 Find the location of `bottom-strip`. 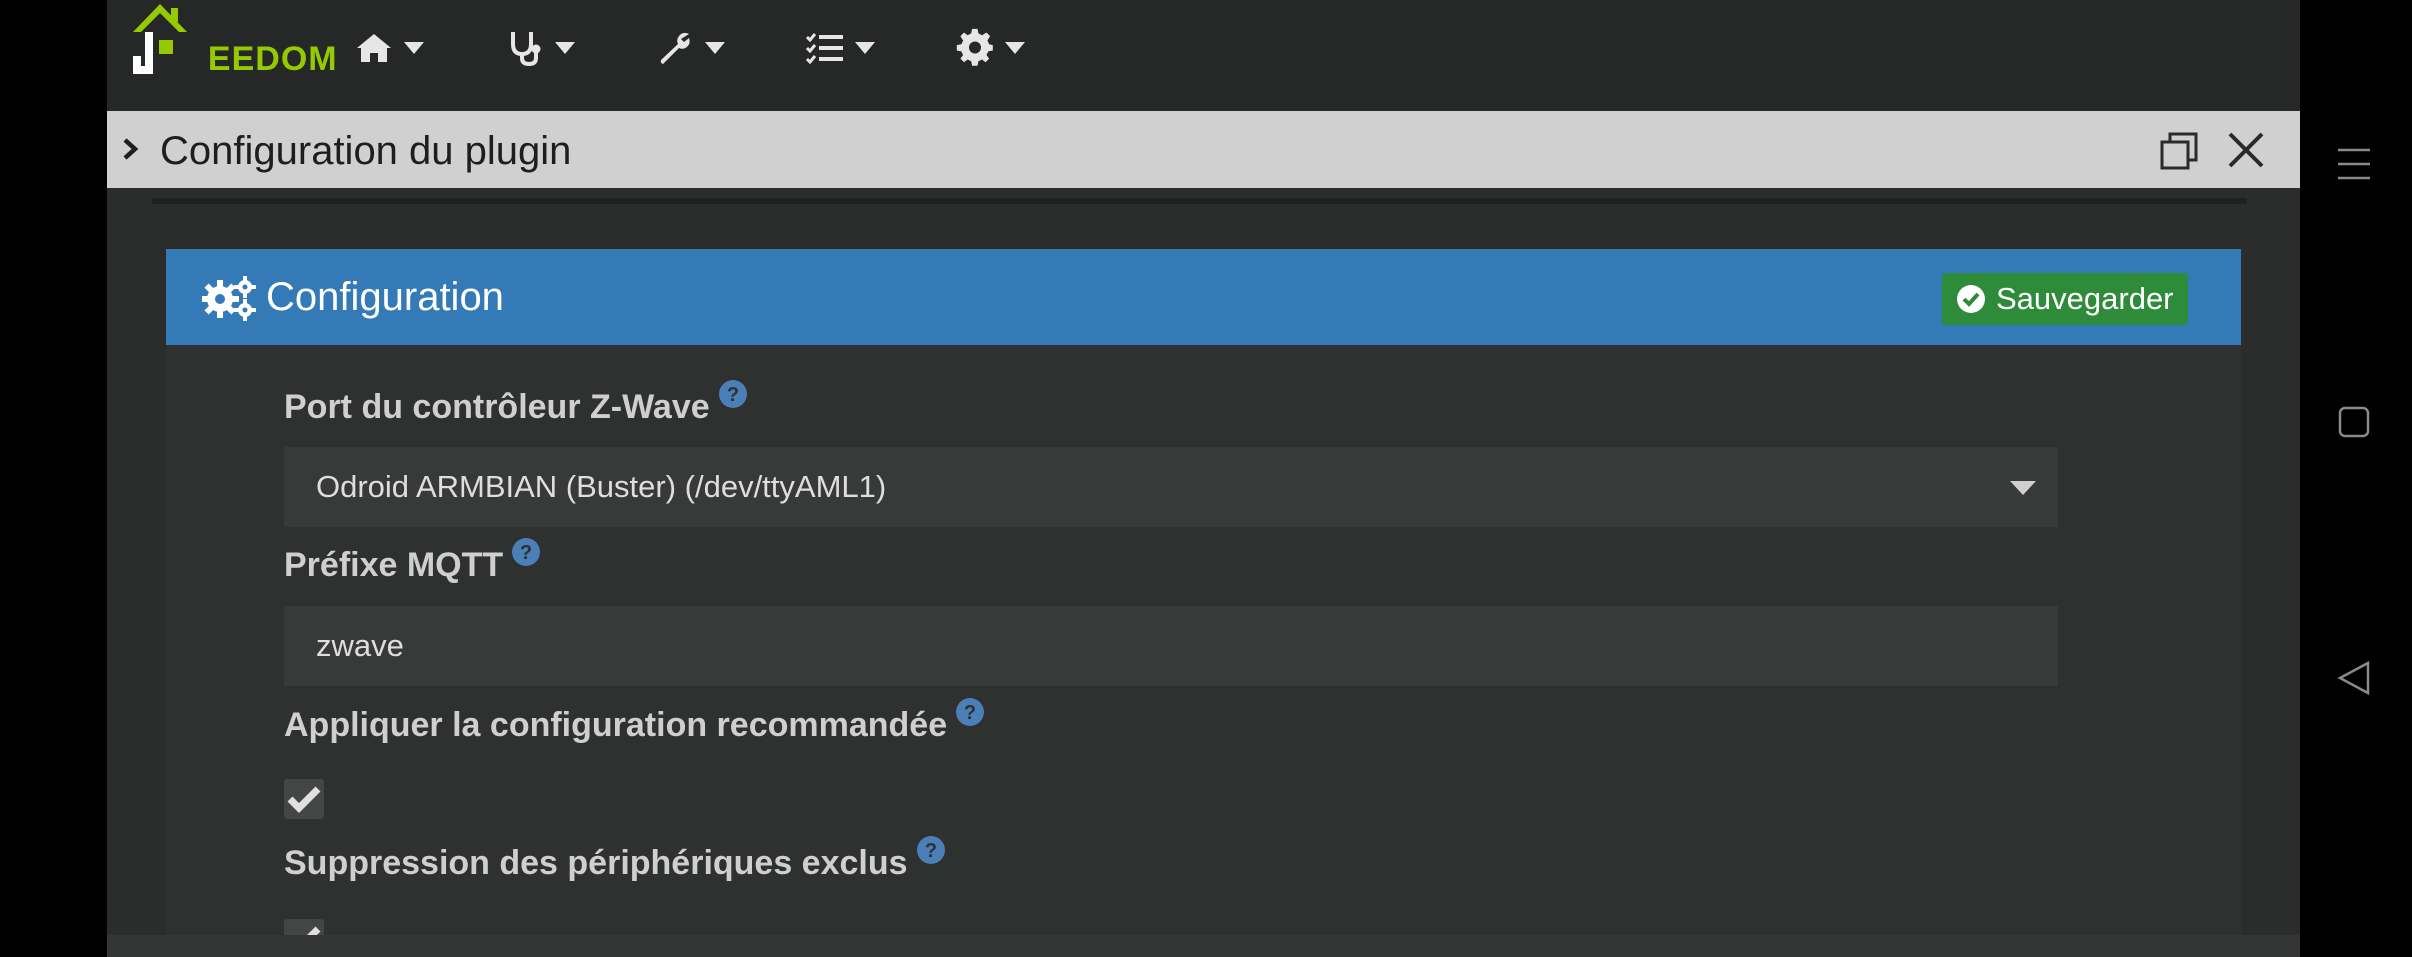

bottom-strip is located at coordinates (1203, 946).